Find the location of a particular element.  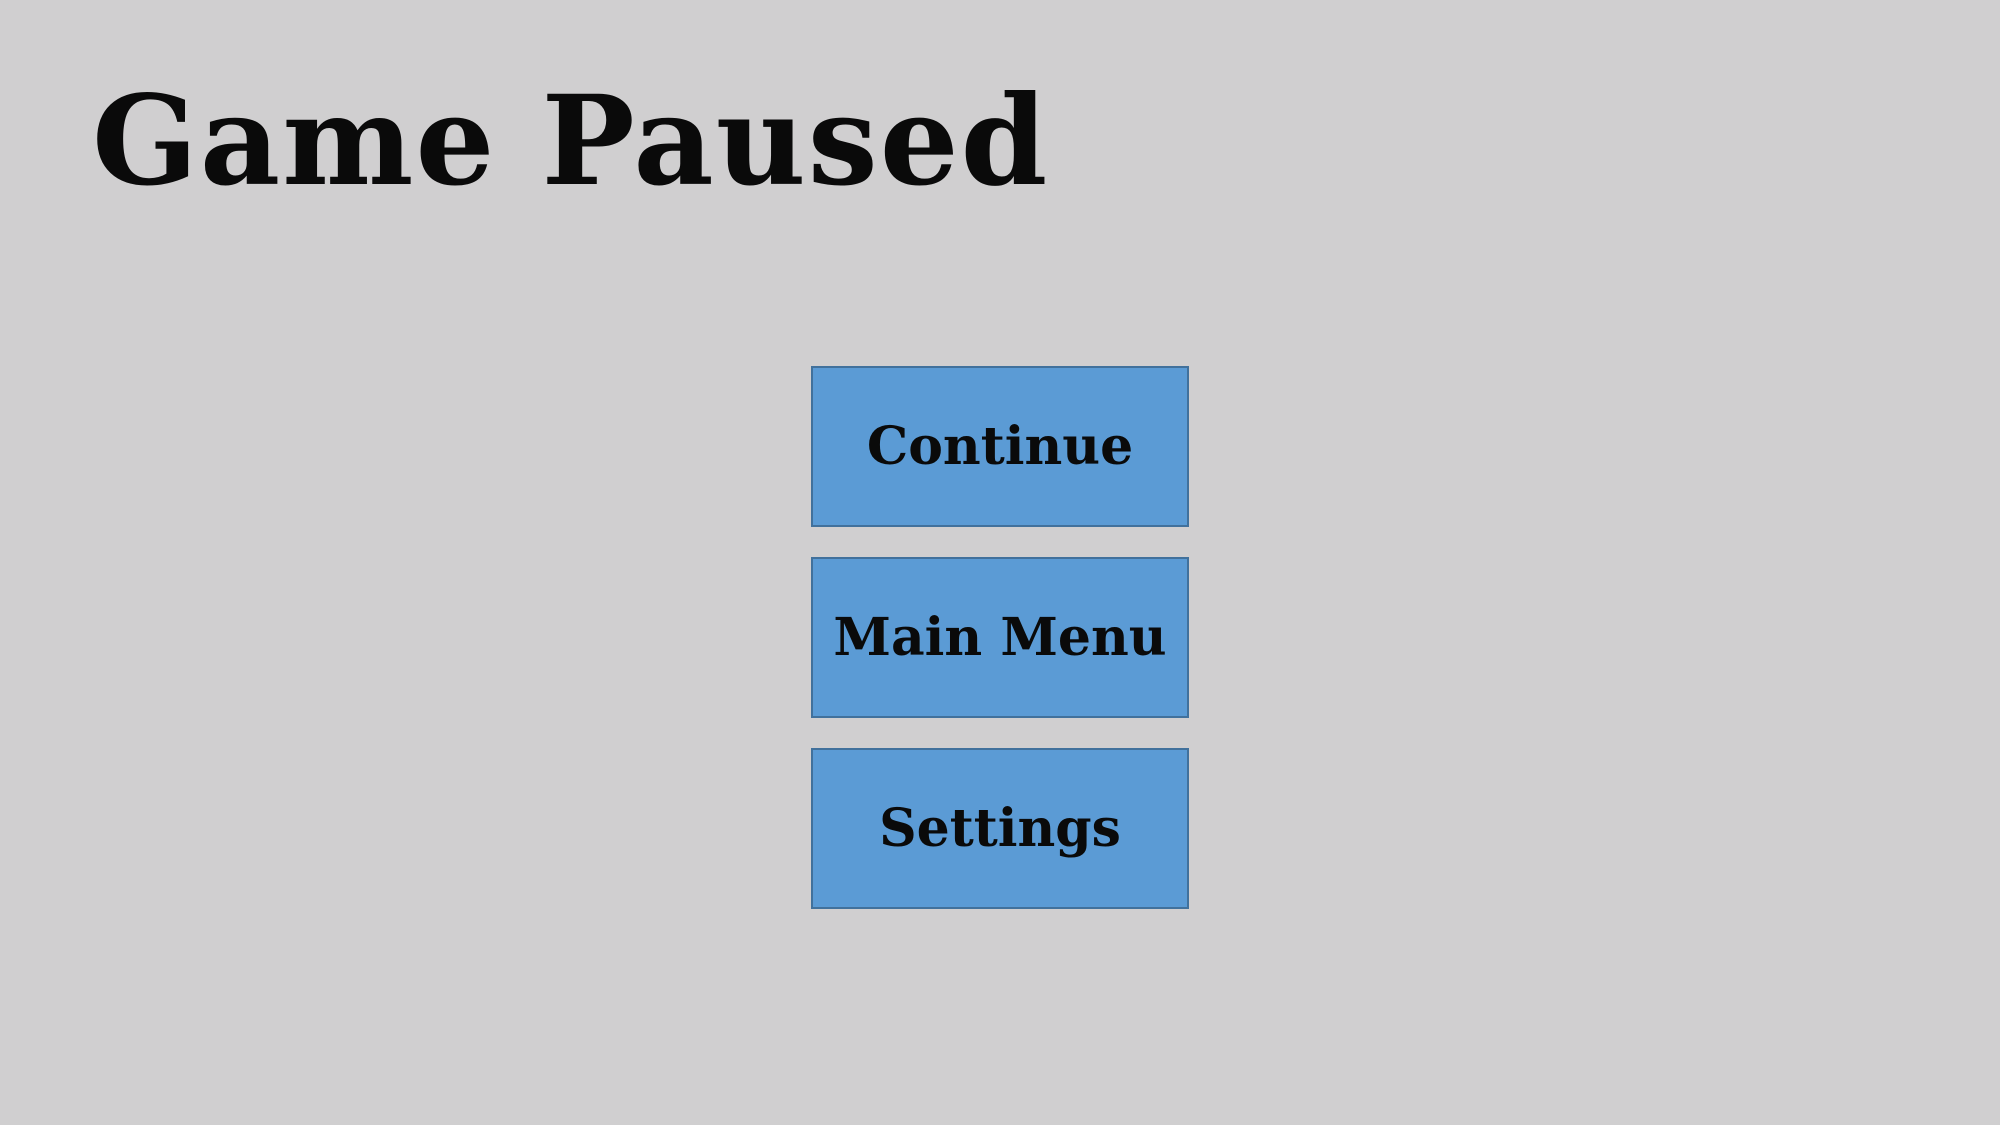

continue-button: Continue is located at coordinates (1000, 446).